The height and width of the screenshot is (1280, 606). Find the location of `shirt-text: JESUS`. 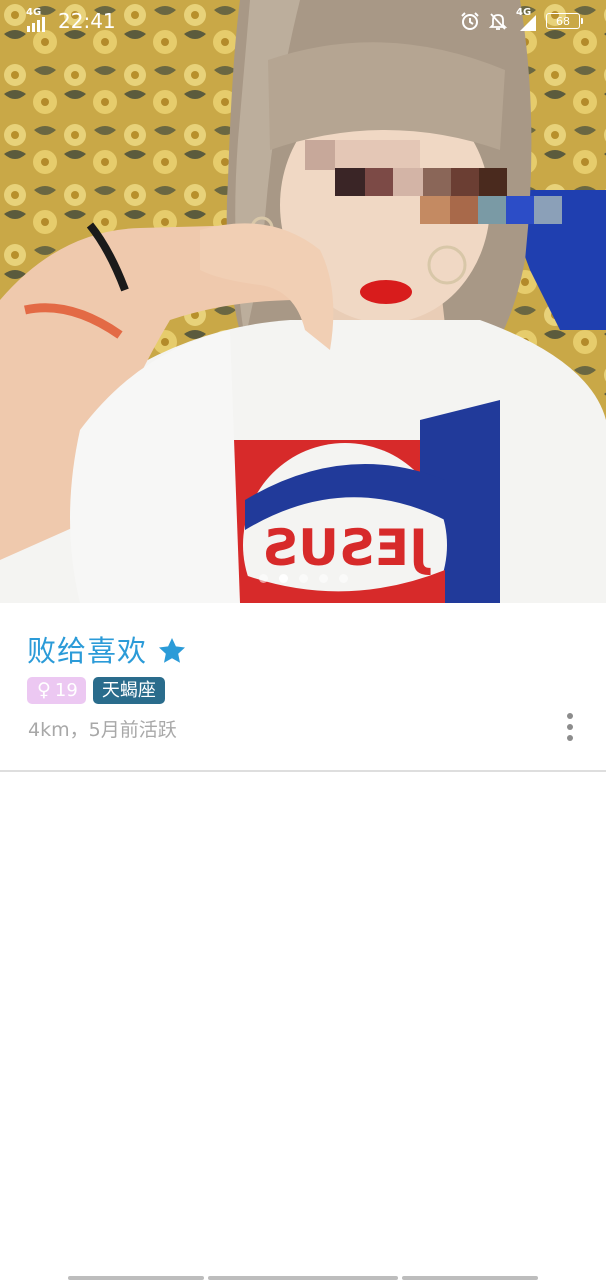

shirt-text: JESUS is located at coordinates (346, 548).